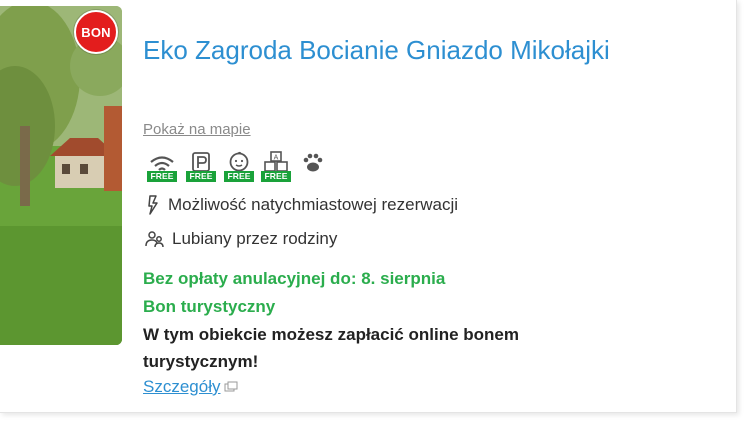 The image size is (750, 430). I want to click on wifi-icon, so click(162, 163).